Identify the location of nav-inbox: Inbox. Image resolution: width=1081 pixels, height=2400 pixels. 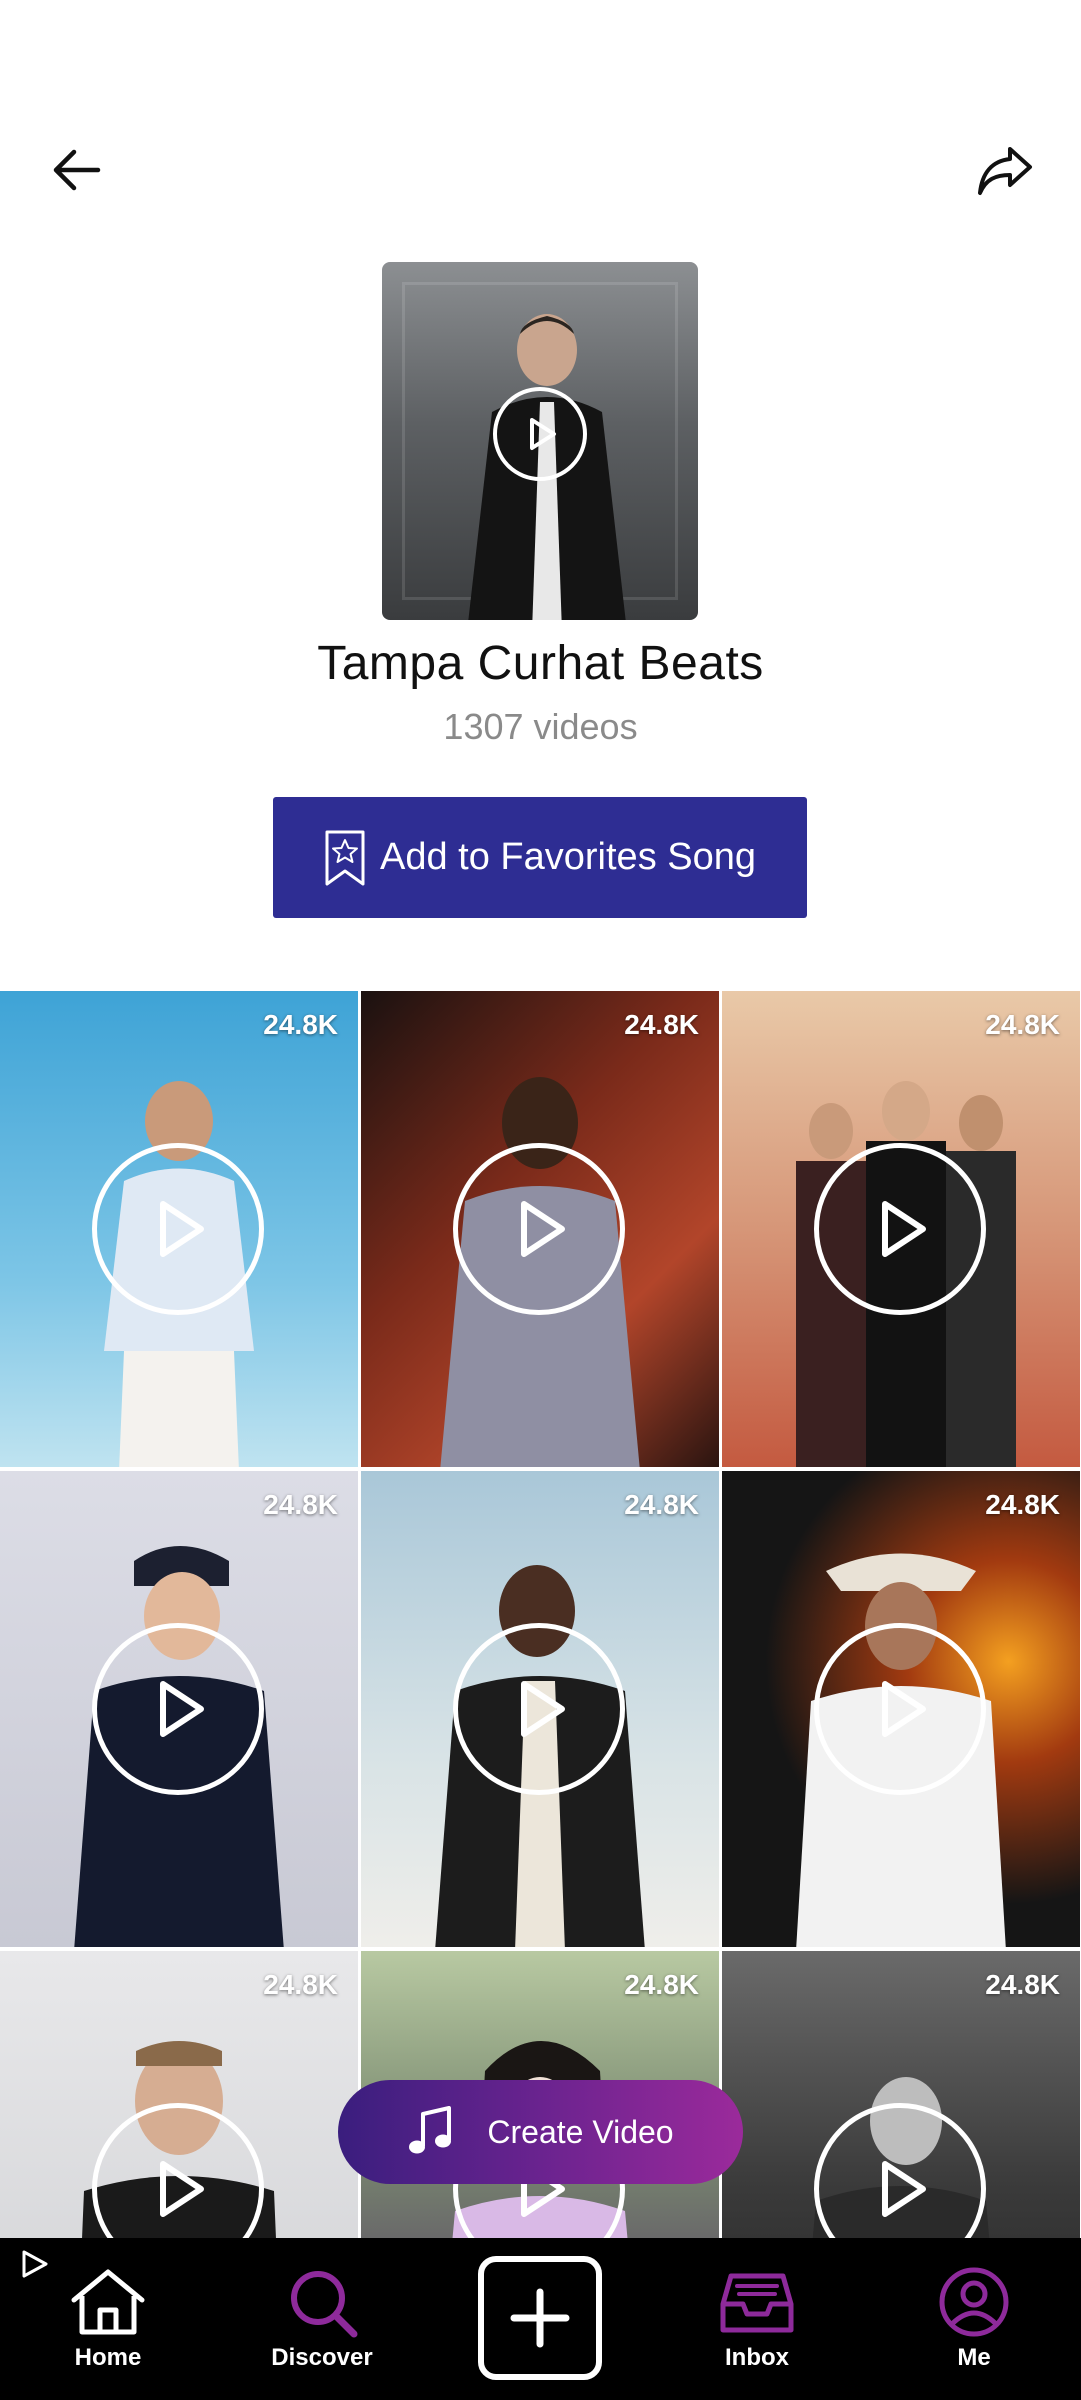
(757, 2319).